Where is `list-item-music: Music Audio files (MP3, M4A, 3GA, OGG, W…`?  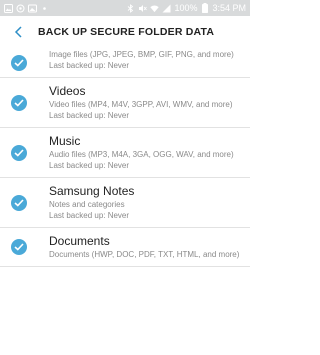 list-item-music: Music Audio files (MP3, M4A, 3GA, OGG, W… is located at coordinates (125, 153).